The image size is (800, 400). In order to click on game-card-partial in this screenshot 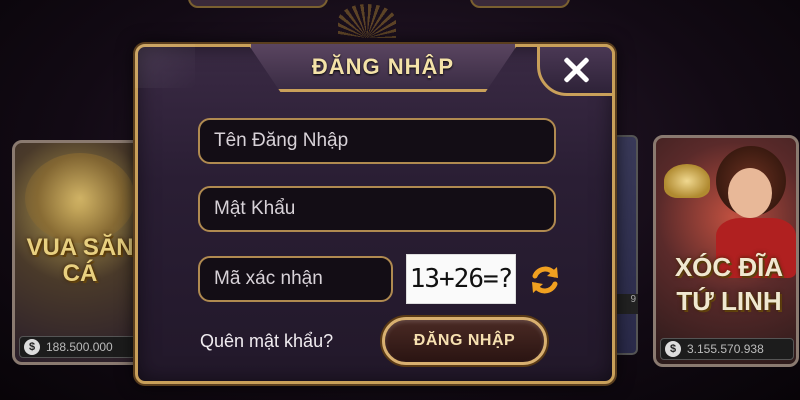, I will do `click(625, 245)`.